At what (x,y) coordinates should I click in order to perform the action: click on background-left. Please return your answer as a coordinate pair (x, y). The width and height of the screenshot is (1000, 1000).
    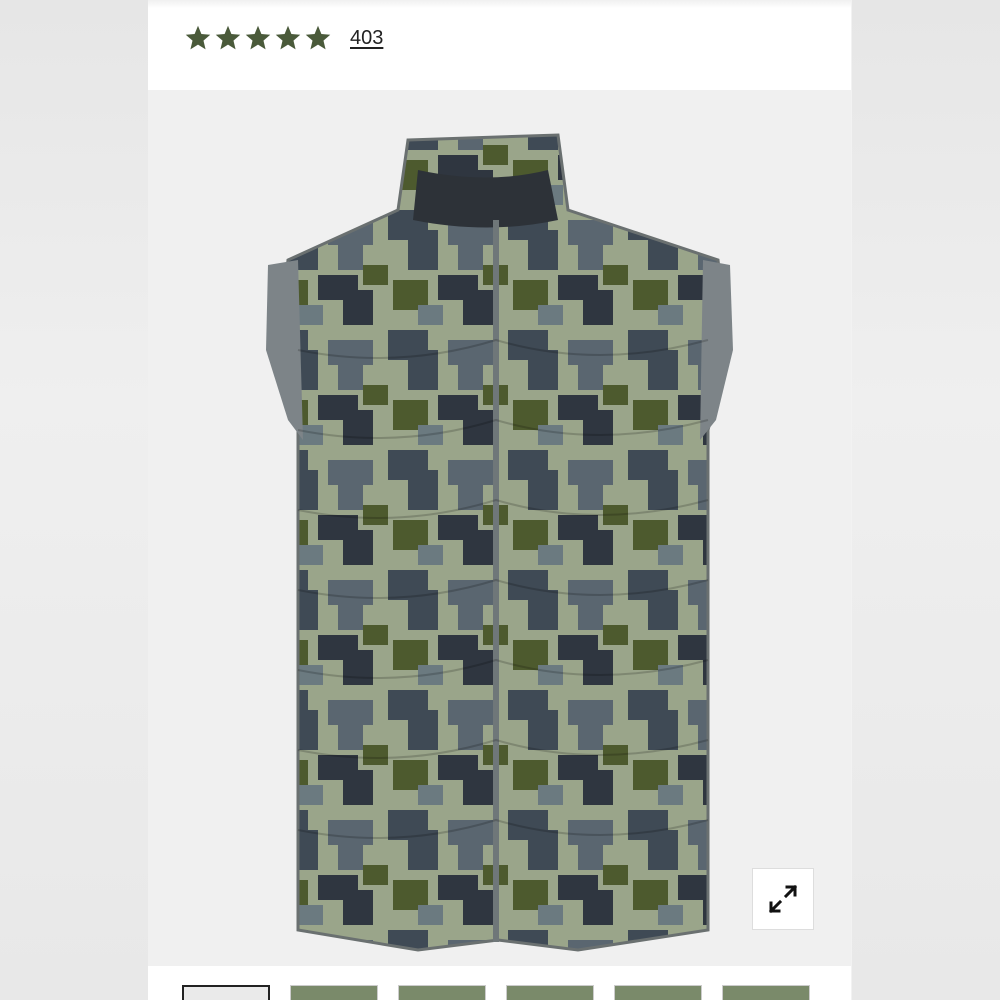
    Looking at the image, I should click on (74, 500).